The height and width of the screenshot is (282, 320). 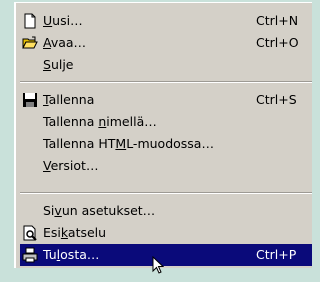 What do you see at coordinates (75, 232) in the screenshot?
I see `menu-item-label: Esikatselu` at bounding box center [75, 232].